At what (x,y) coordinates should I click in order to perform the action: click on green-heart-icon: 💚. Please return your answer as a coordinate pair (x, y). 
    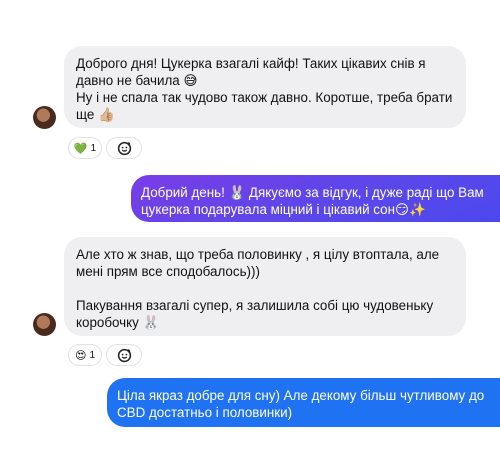
    Looking at the image, I should click on (80, 148).